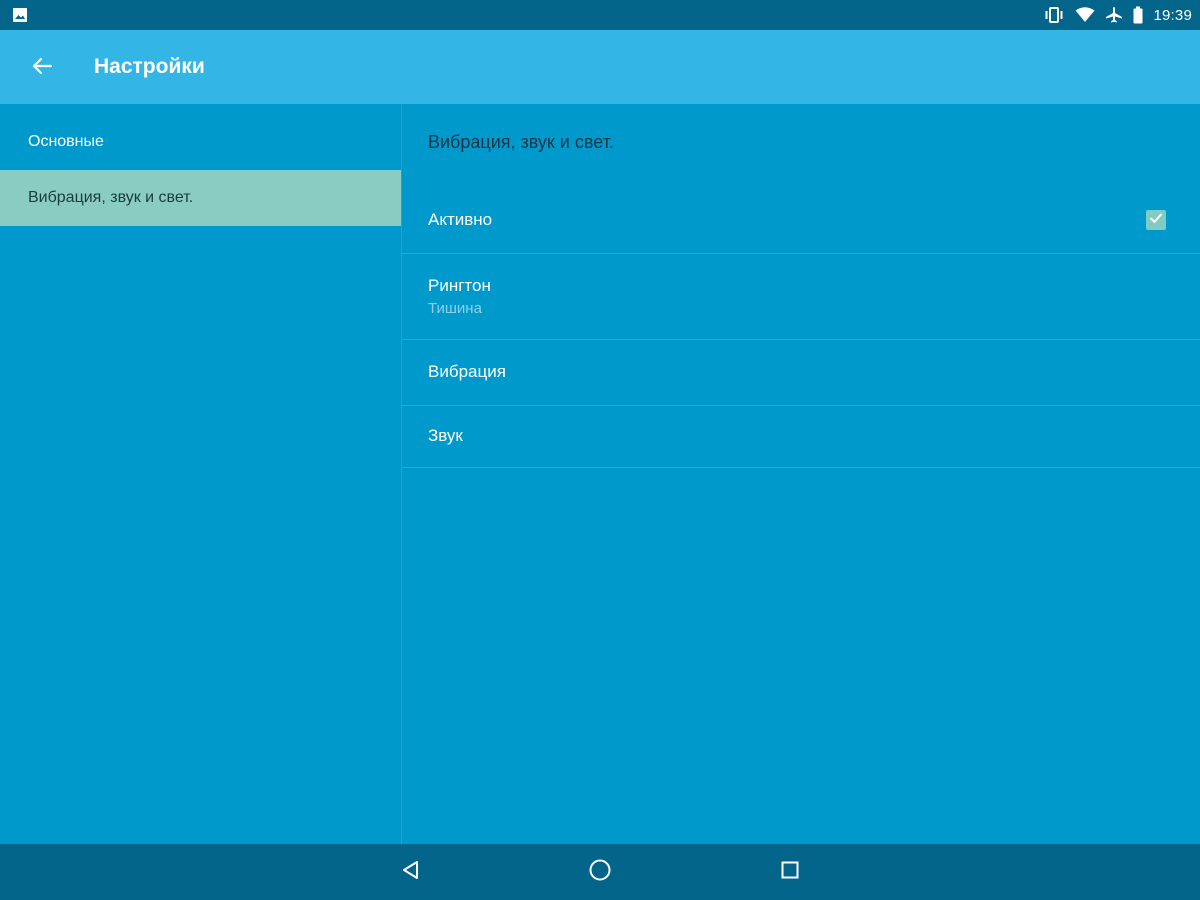 Image resolution: width=1200 pixels, height=900 pixels. Describe the element at coordinates (455, 308) in the screenshot. I see `pref-summary: Тишина` at that location.